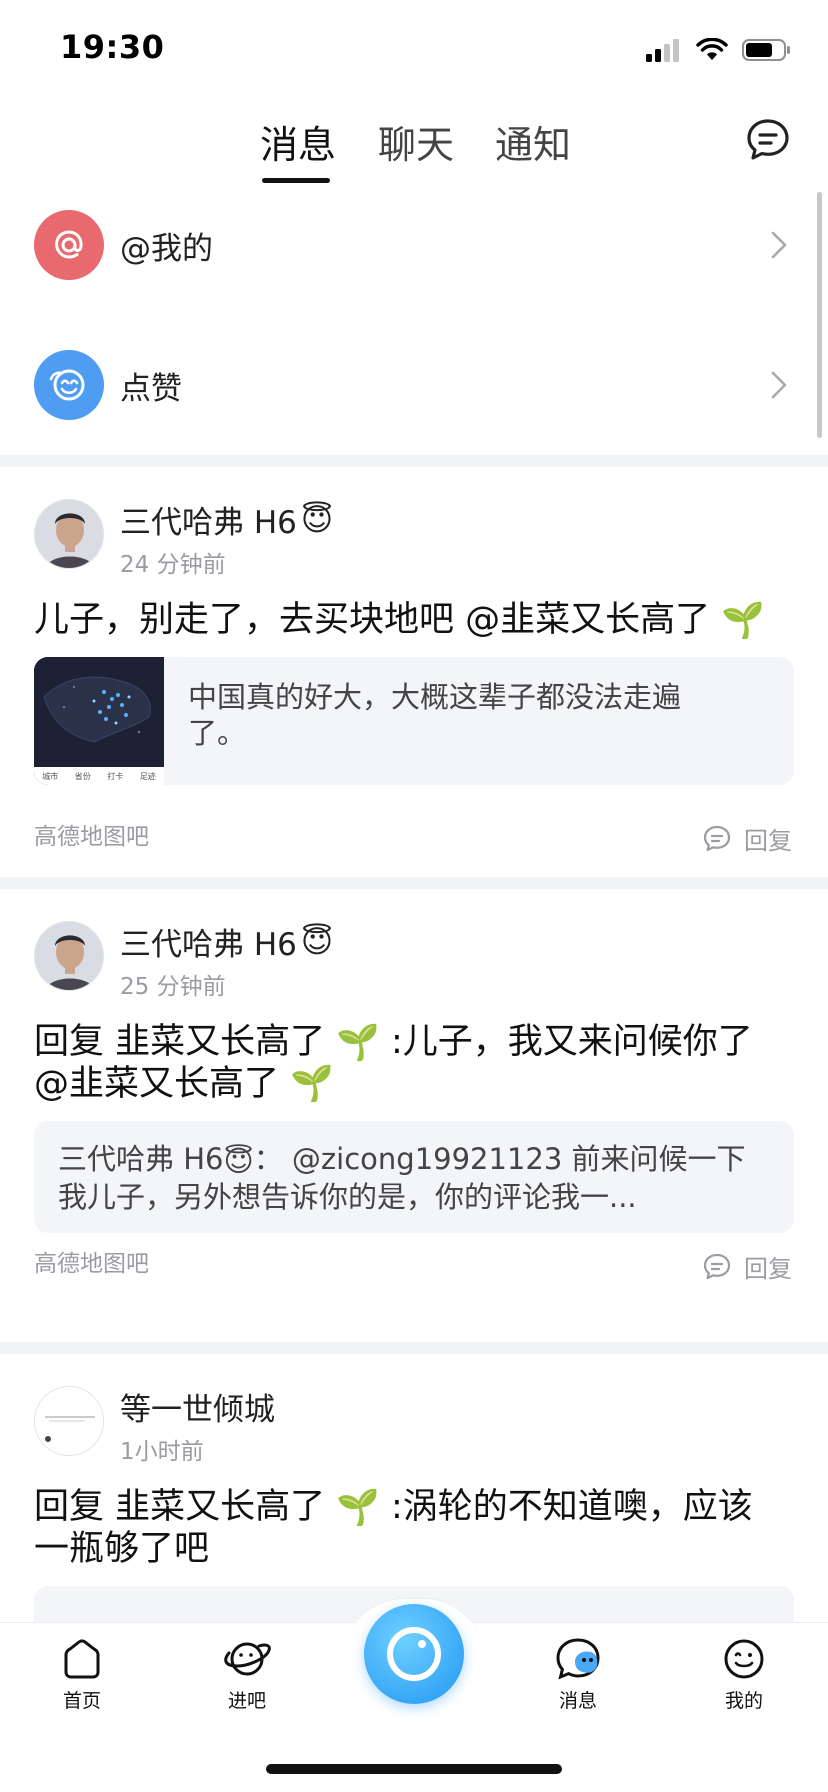 Image resolution: width=828 pixels, height=1792 pixels. I want to click on wifi-icon, so click(712, 49).